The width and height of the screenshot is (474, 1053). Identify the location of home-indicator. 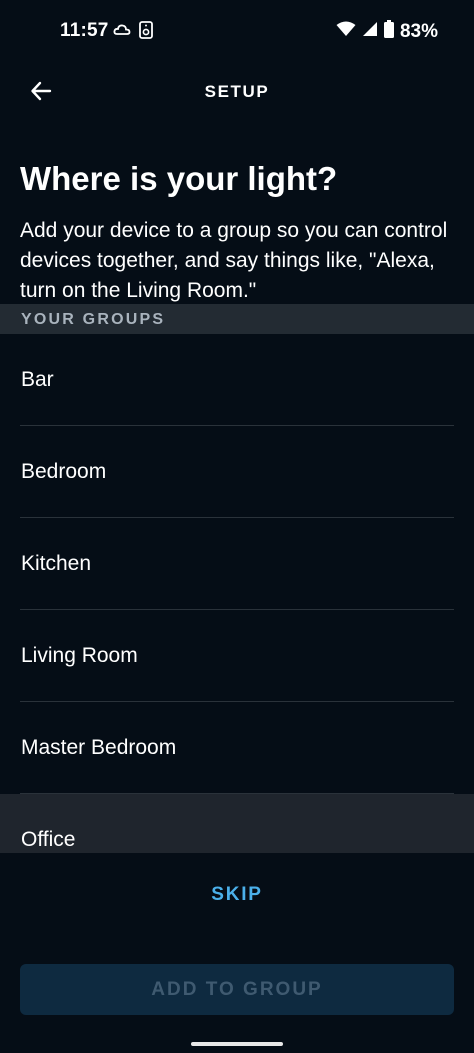
(237, 1044).